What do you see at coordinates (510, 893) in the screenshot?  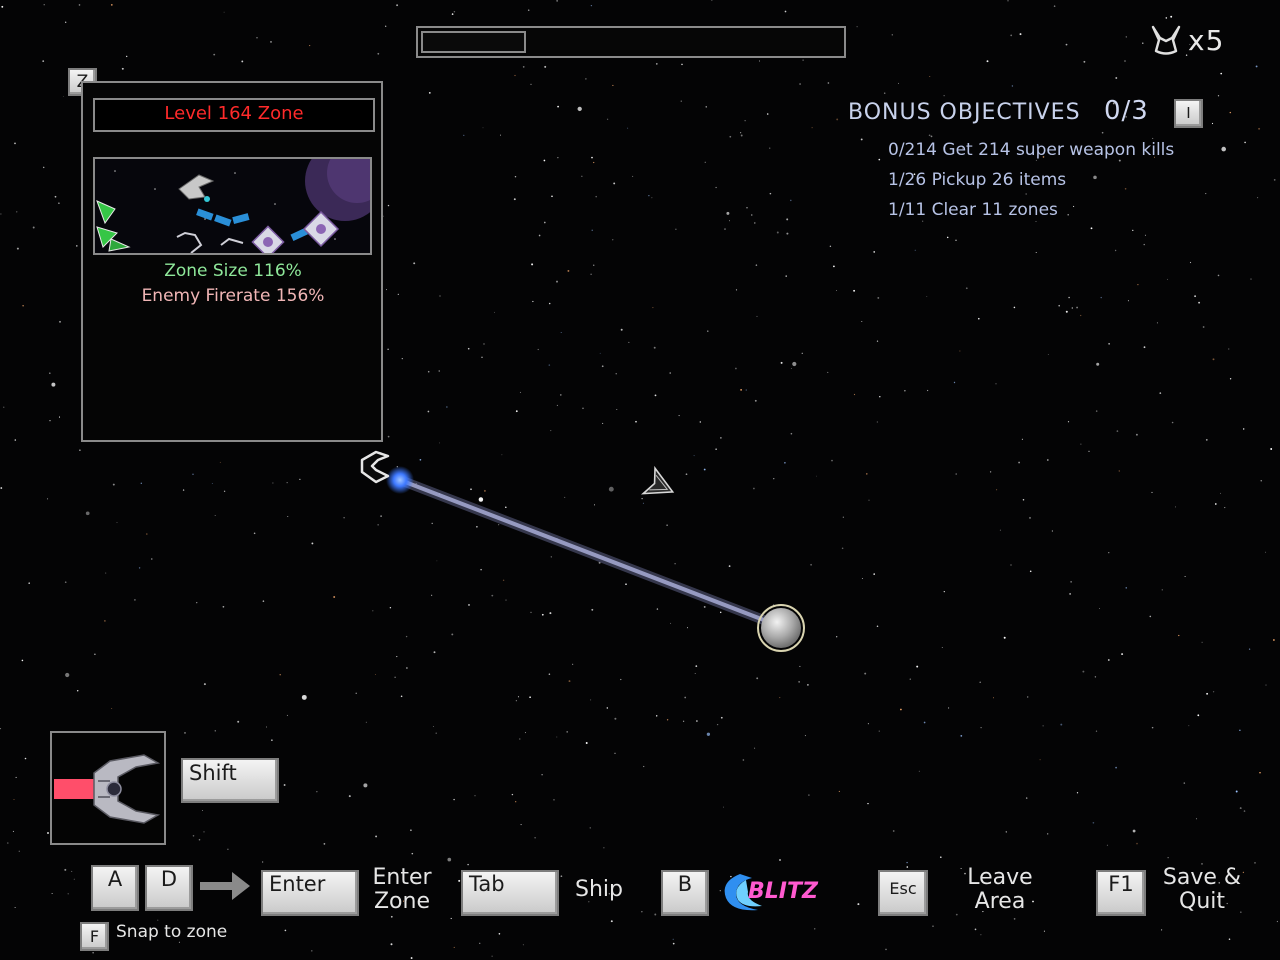 I see `key-tab: Tab` at bounding box center [510, 893].